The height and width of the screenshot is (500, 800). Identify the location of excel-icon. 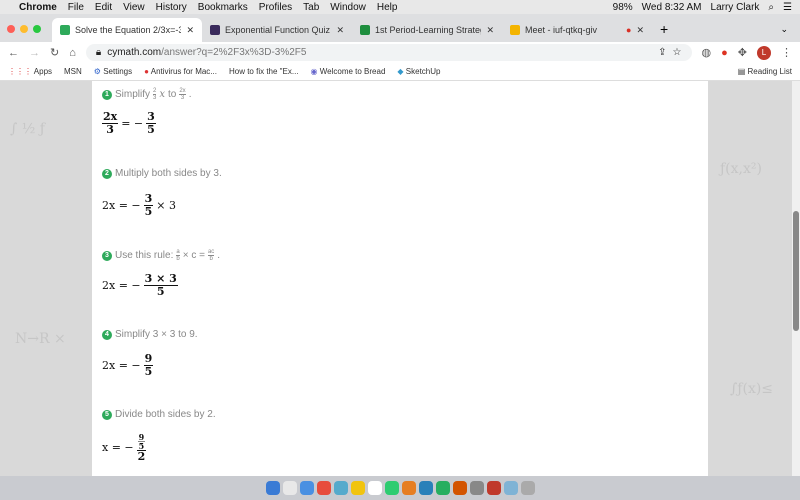
(442, 488).